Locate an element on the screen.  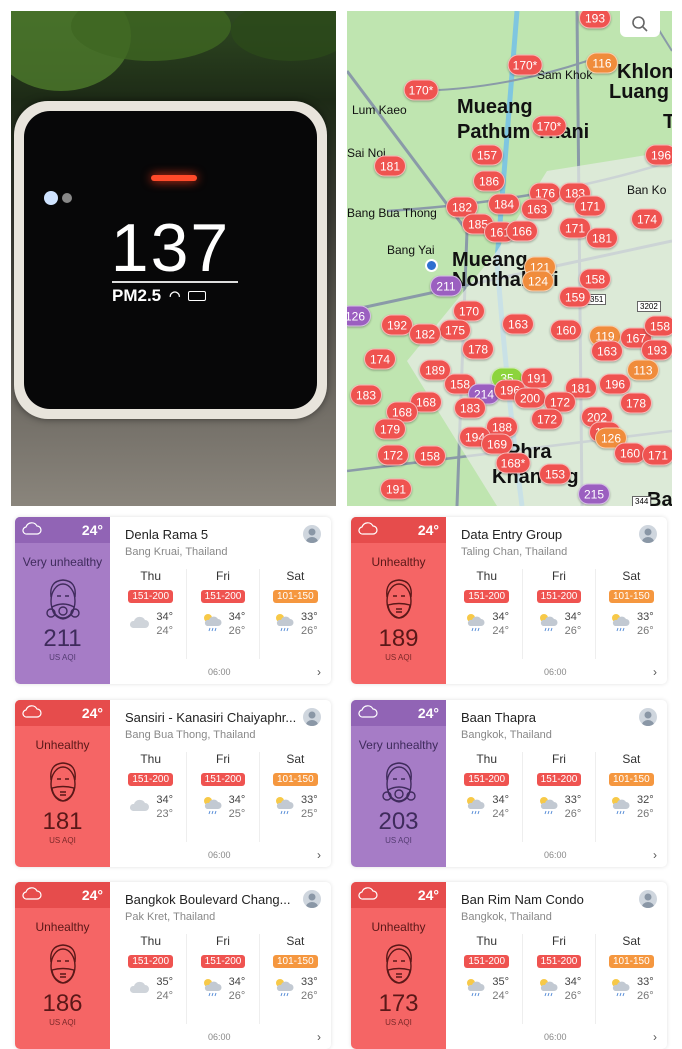
forecast-day: Thu 151-200 35° 24° is located at coordinates (487, 979).